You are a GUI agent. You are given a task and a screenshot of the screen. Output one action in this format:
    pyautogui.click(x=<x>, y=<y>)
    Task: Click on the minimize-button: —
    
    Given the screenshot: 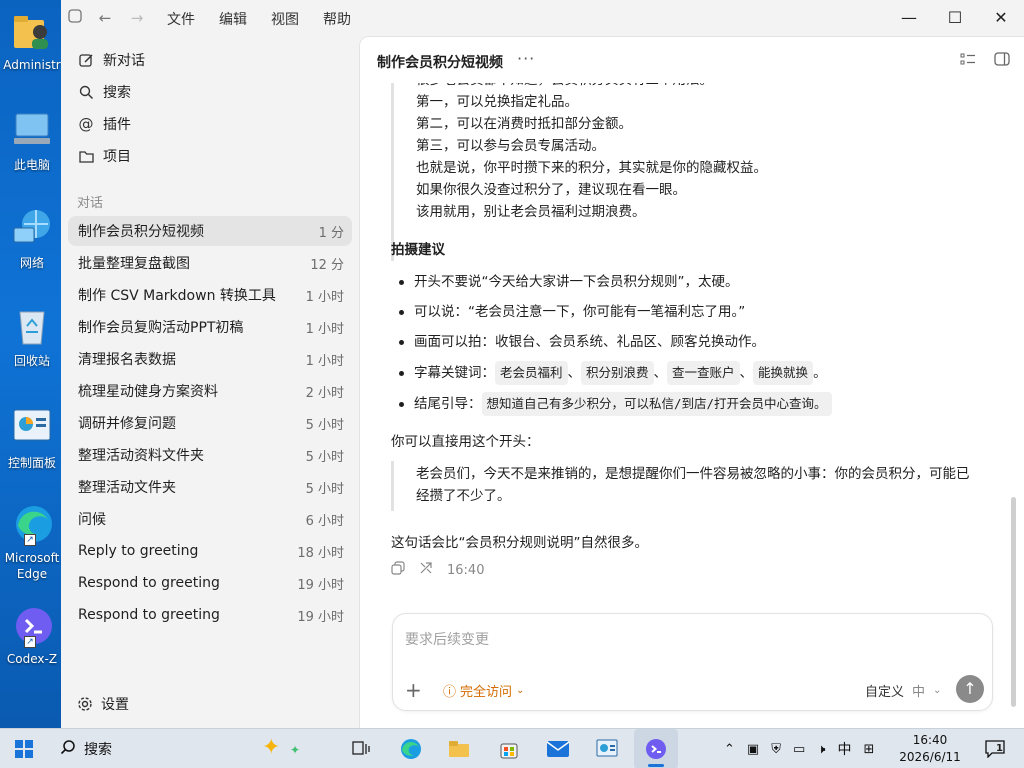 What is the action you would take?
    pyautogui.click(x=909, y=18)
    